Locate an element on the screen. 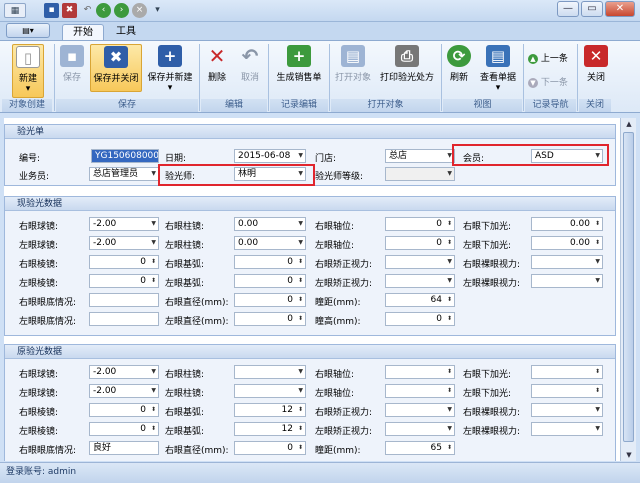 This screenshot has width=640, height=483. previous-record-button: ▲ 上一条 is located at coordinates (548, 57).